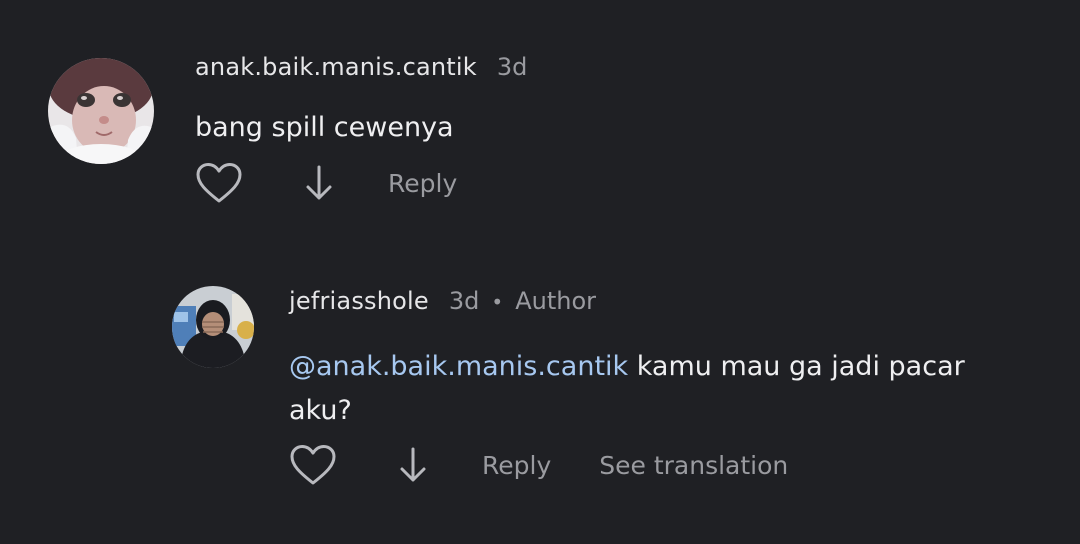 The height and width of the screenshot is (544, 1080). I want to click on comment-text: bang spill cewenya, so click(324, 127).